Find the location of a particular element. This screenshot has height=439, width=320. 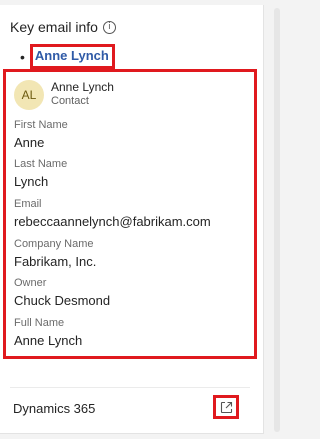

field-label: Full Name is located at coordinates (39, 323).